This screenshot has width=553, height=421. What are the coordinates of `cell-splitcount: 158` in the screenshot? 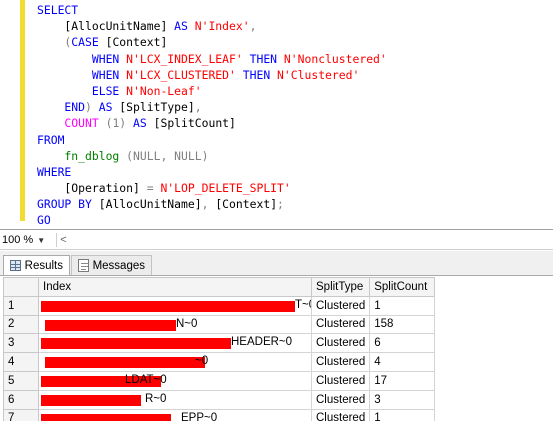 It's located at (402, 324).